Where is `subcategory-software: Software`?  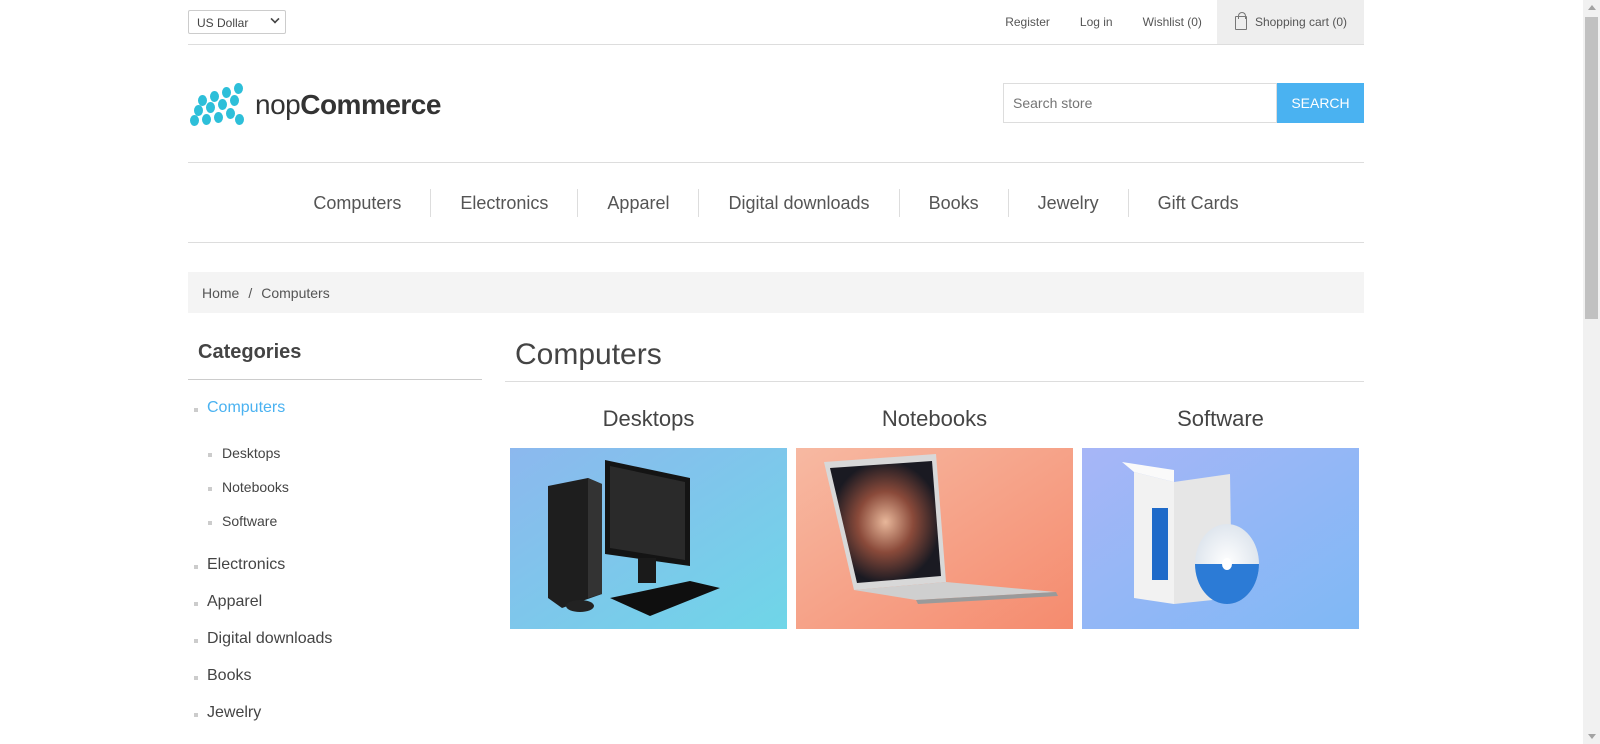 subcategory-software: Software is located at coordinates (1220, 517).